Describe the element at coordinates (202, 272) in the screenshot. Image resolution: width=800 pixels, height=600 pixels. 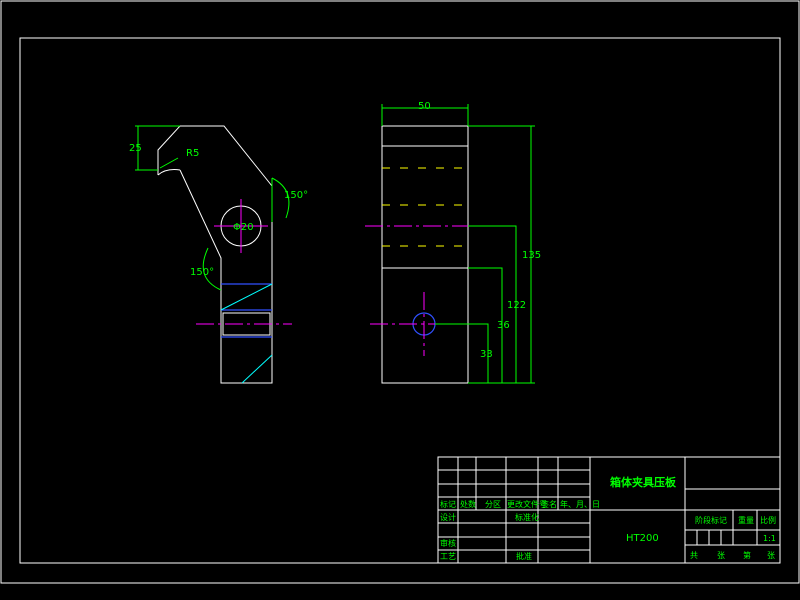
I see `dim-150-label-2: 150°` at that location.